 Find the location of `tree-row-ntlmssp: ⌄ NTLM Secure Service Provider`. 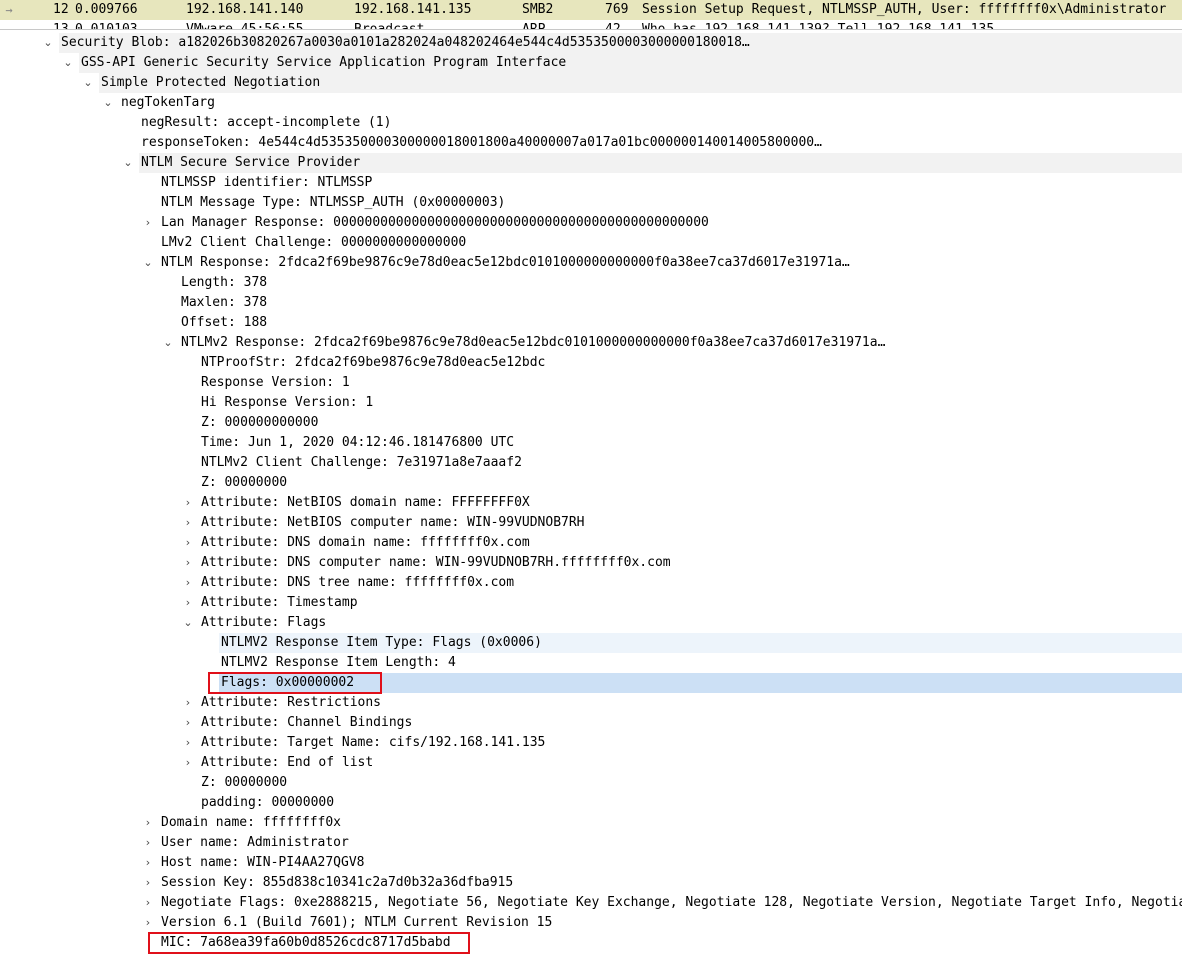

tree-row-ntlmssp: ⌄ NTLM Secure Service Provider is located at coordinates (591, 163).